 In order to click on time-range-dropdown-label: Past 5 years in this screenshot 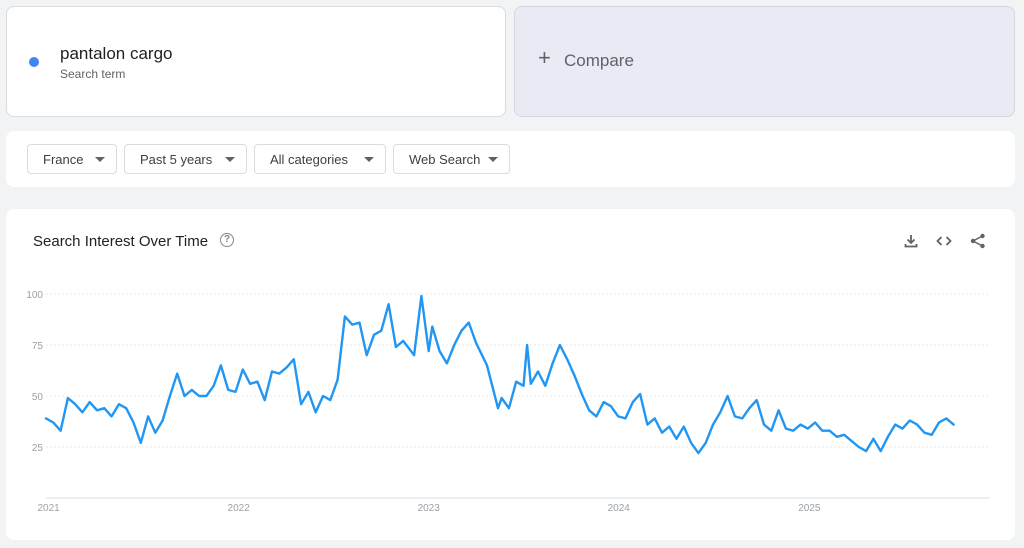, I will do `click(176, 159)`.